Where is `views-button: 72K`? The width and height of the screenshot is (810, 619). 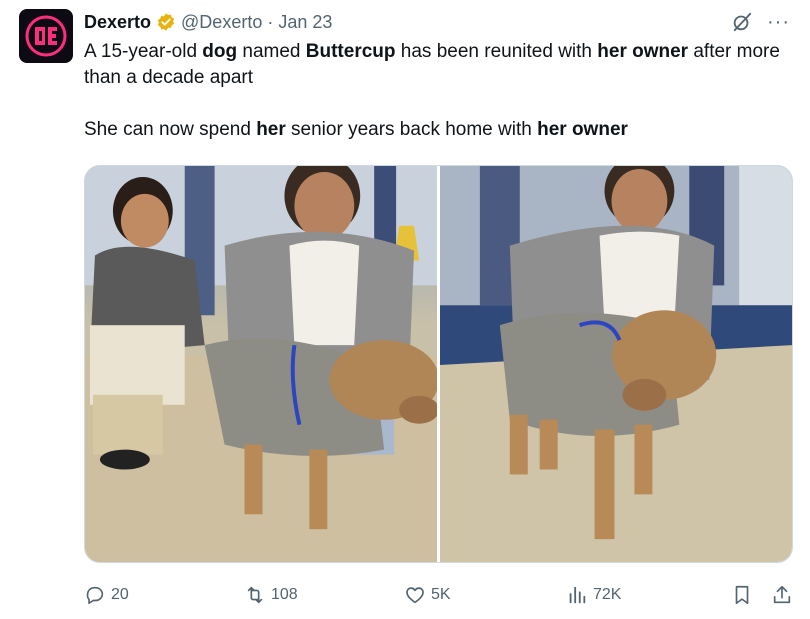 views-button: 72K is located at coordinates (593, 595).